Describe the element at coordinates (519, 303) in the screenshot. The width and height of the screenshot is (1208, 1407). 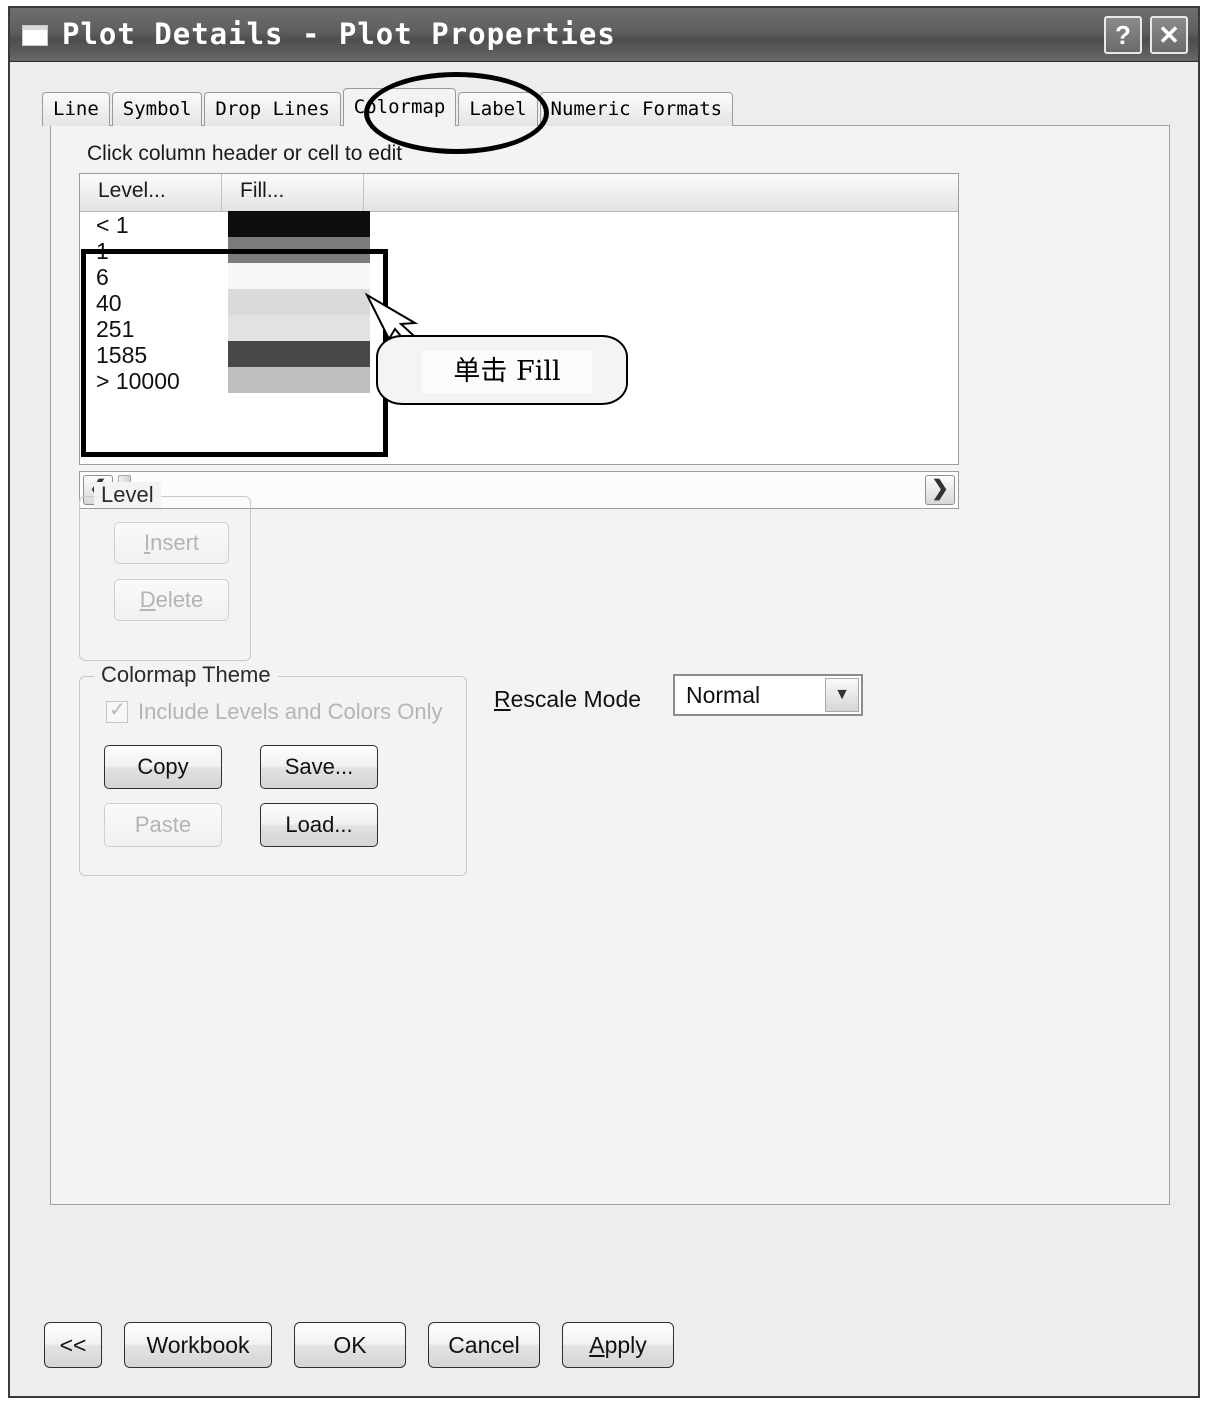
I see `table-row: 40` at that location.